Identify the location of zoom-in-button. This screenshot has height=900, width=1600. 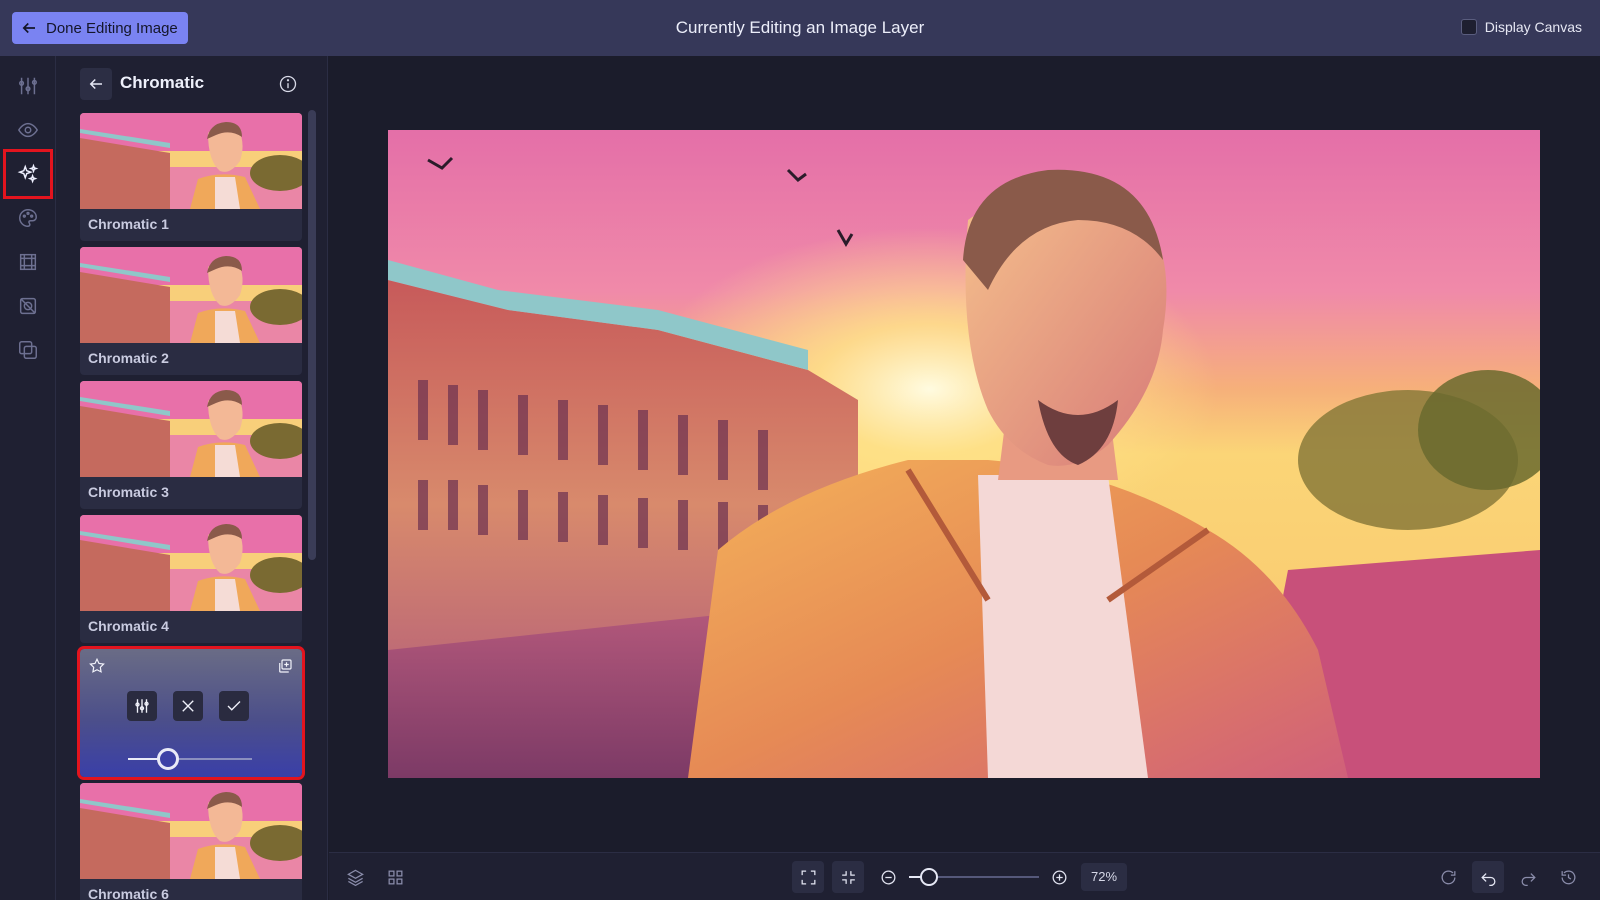
(1059, 877).